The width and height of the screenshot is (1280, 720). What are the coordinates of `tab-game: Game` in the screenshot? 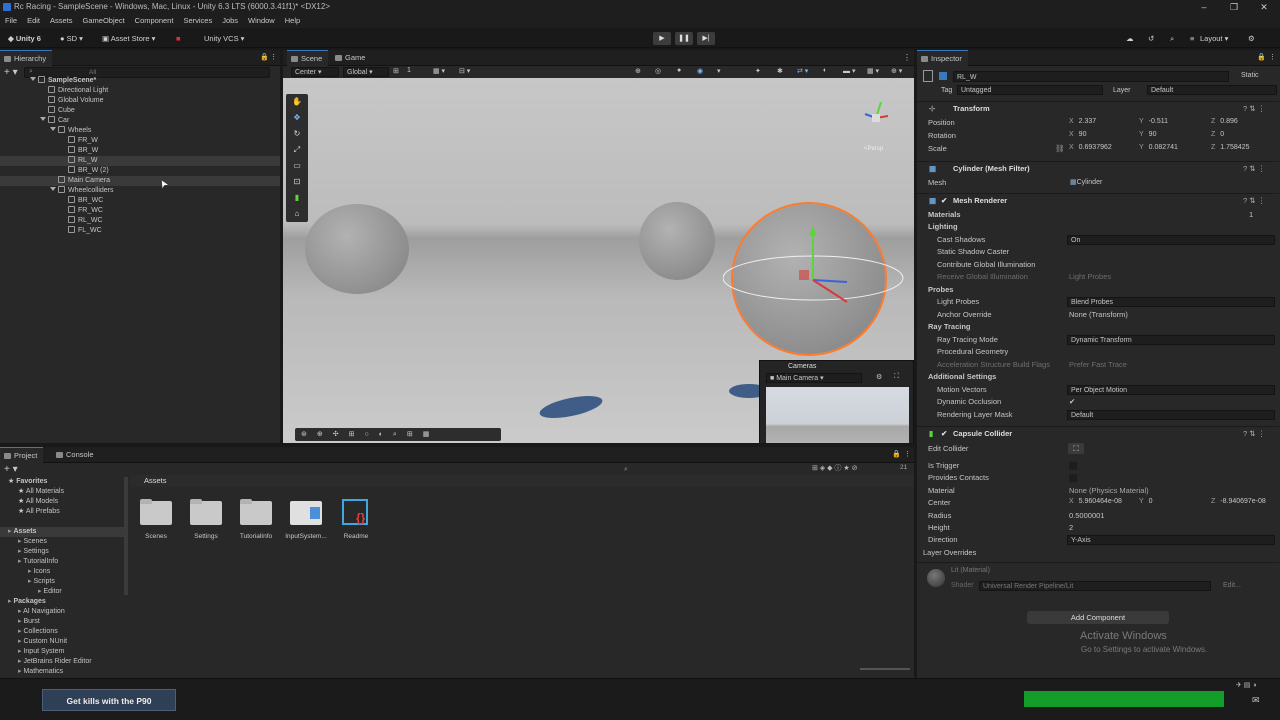 It's located at (351, 58).